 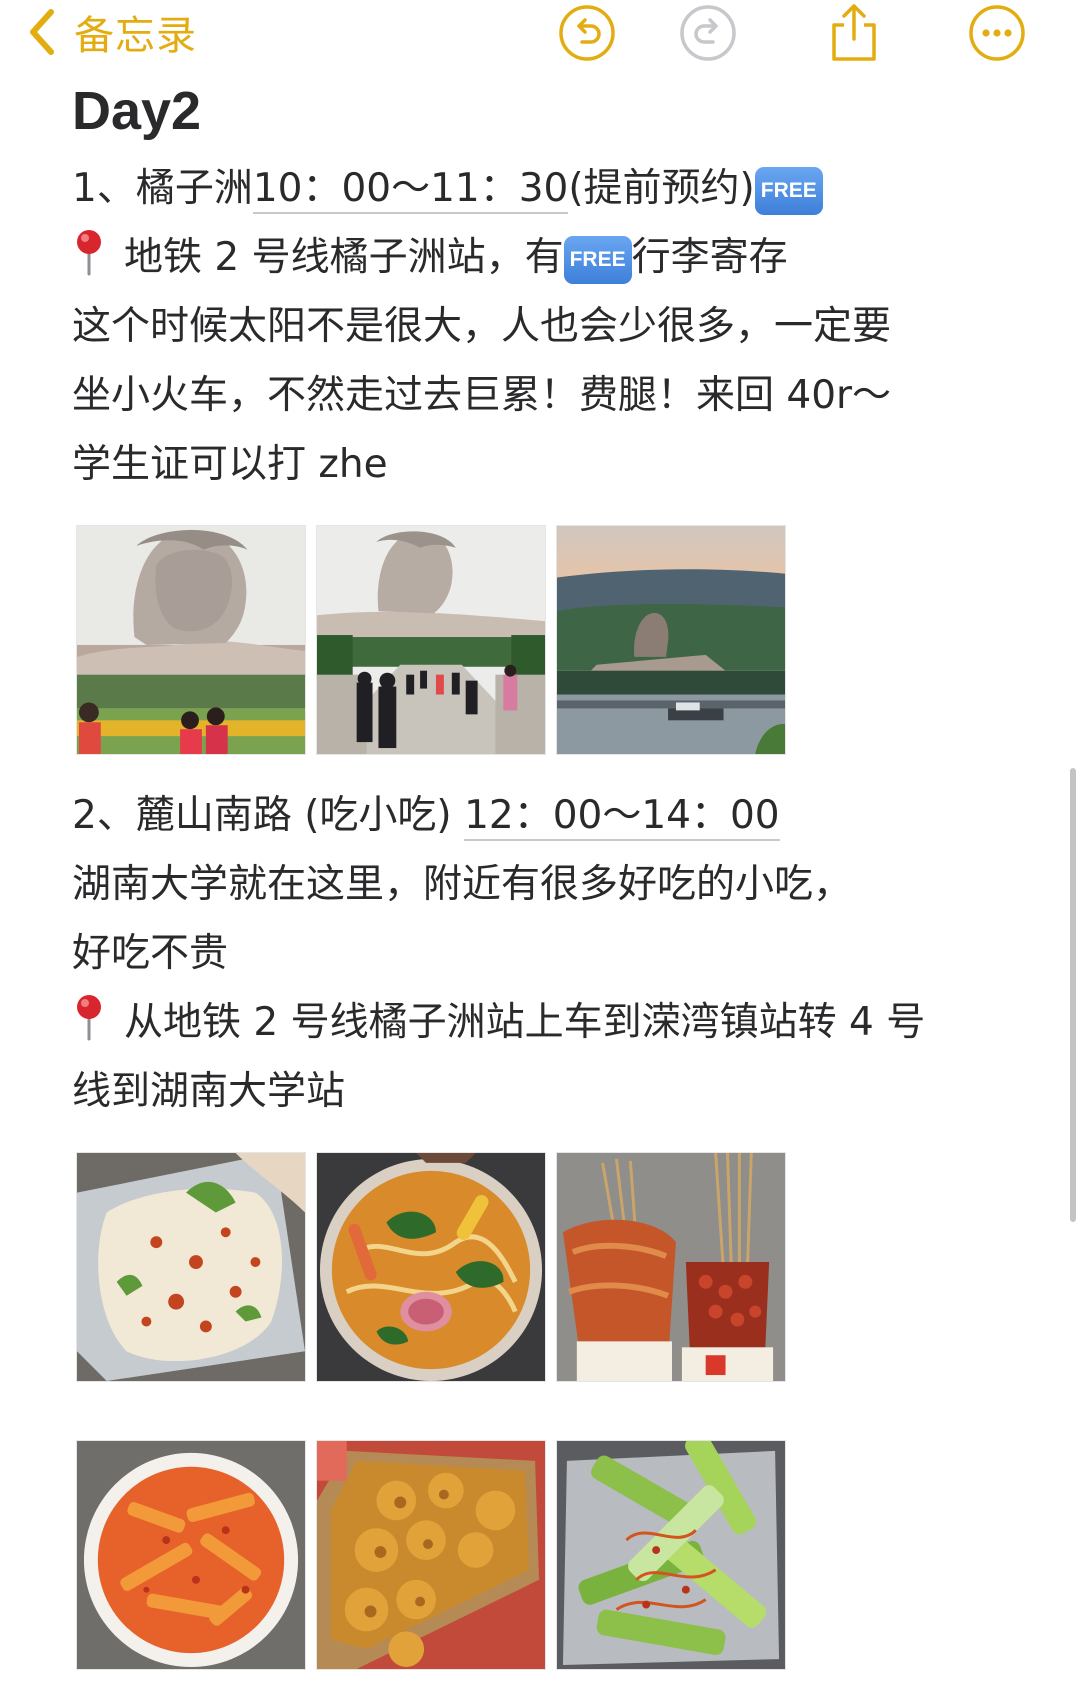 What do you see at coordinates (191, 1555) in the screenshot?
I see `photo-food-fried-tofu-sticks` at bounding box center [191, 1555].